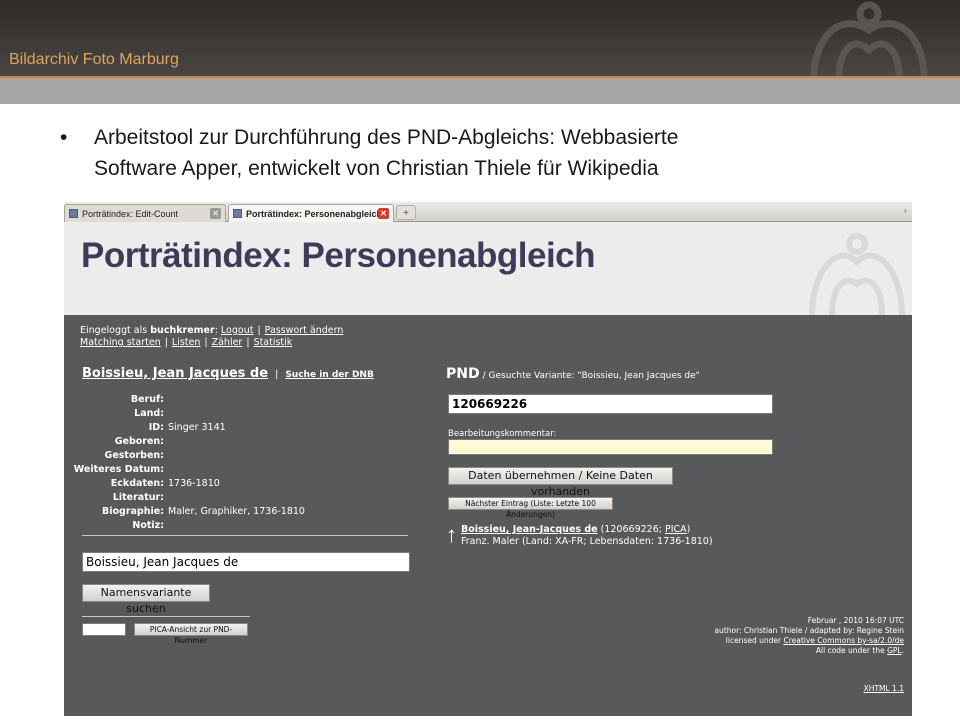 The image size is (960, 720). What do you see at coordinates (610, 404) in the screenshot?
I see `pnd-input: 120669226` at bounding box center [610, 404].